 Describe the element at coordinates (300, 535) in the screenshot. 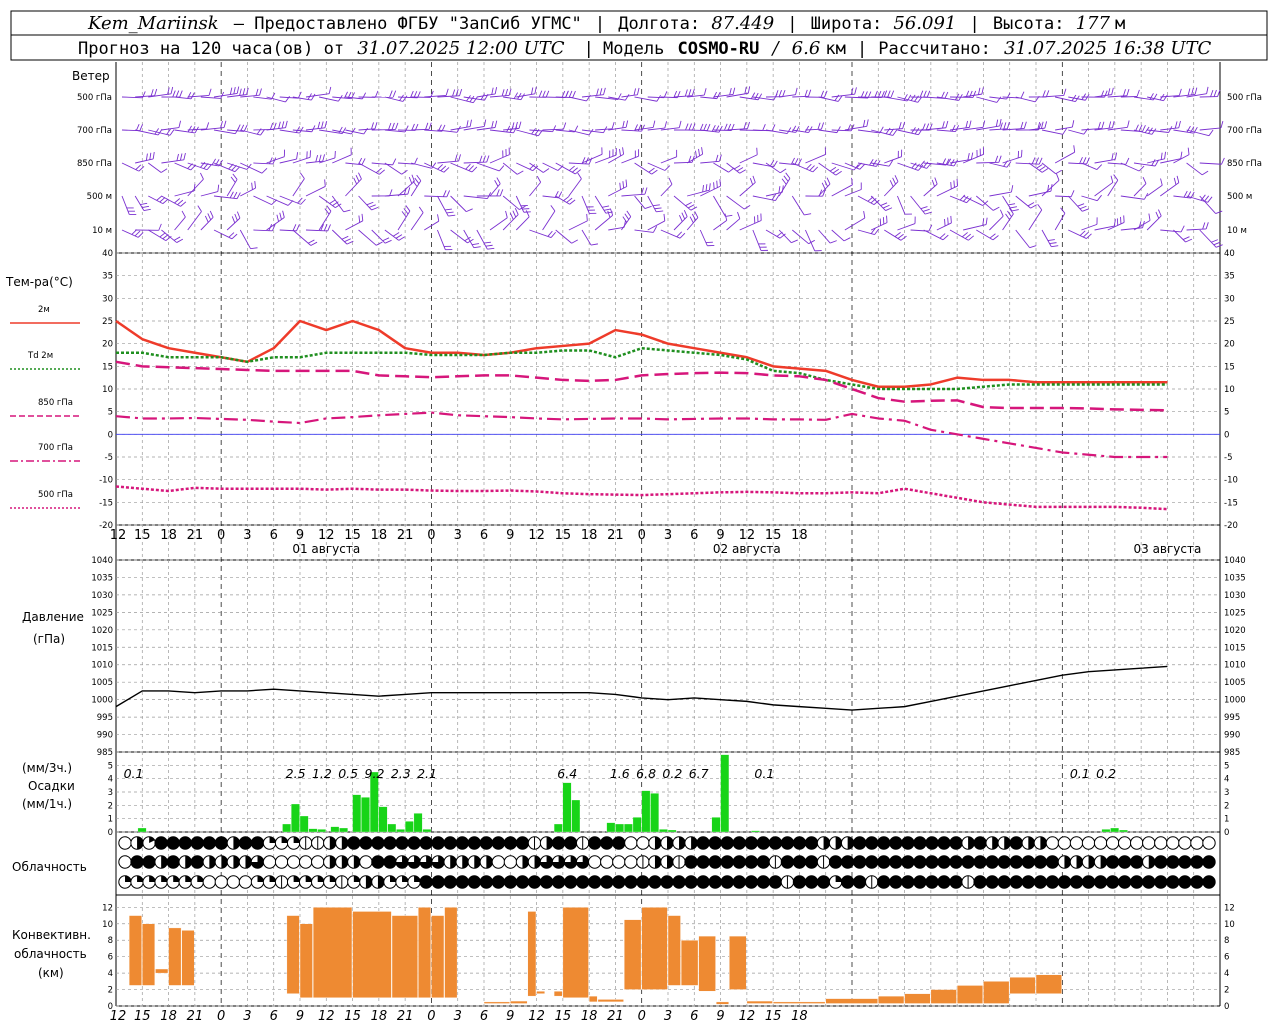

I see `hour-tick-label-temp: 9` at that location.